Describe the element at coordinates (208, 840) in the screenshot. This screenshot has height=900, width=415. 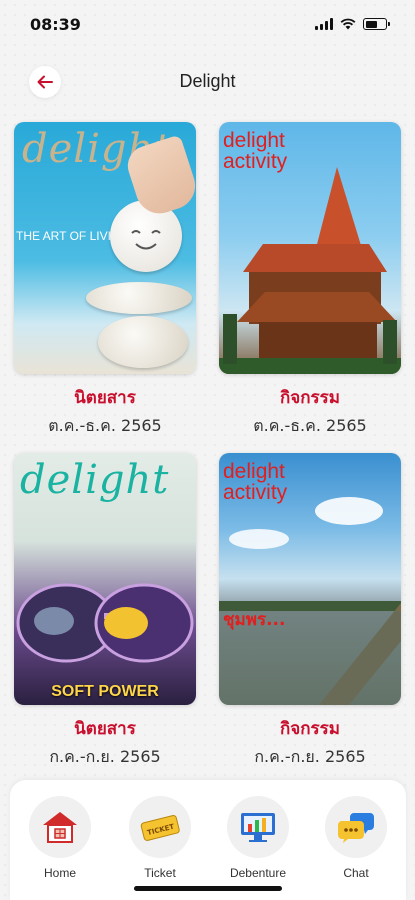
I see `bottom-navigation: Home TICKET Ticket Debenture Chat` at that location.